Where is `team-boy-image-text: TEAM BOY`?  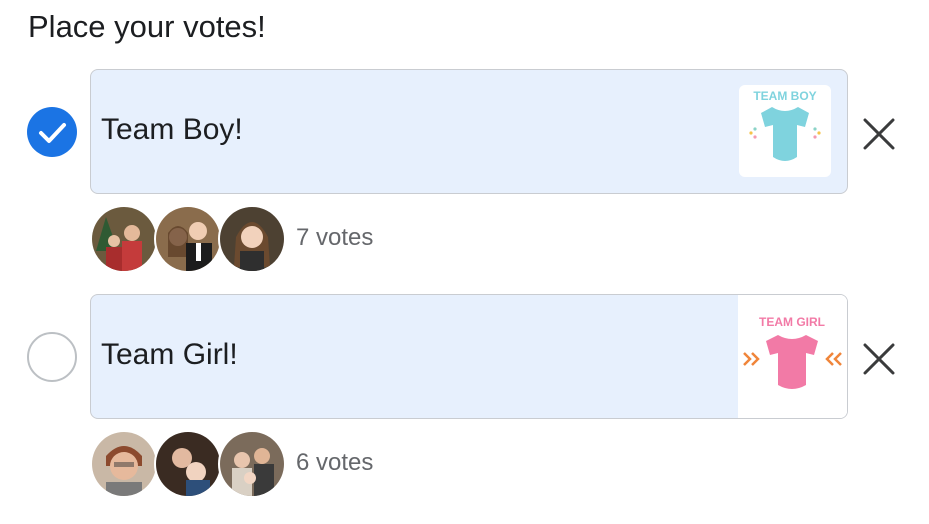
team-boy-image-text: TEAM BOY is located at coordinates (784, 96).